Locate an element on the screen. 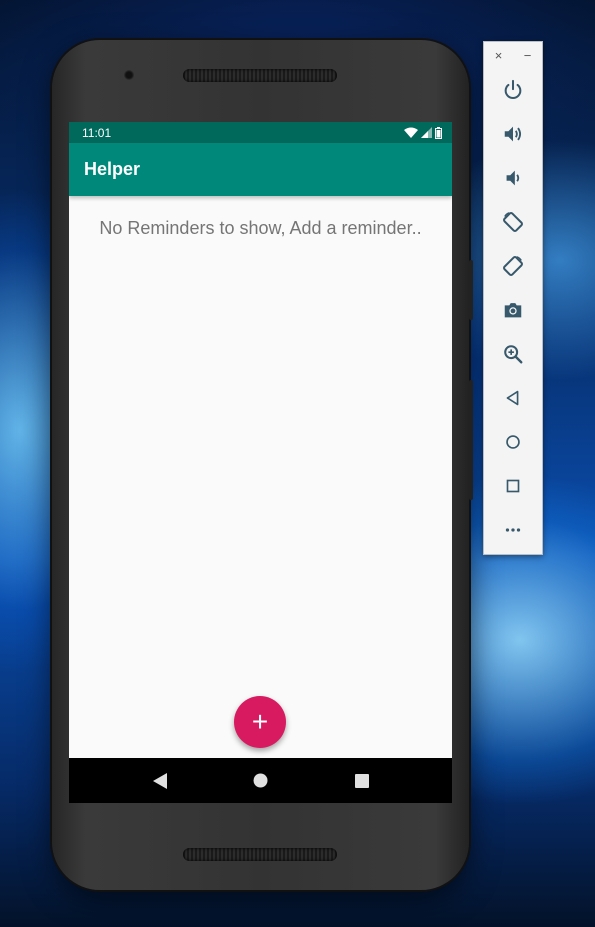  rotate-right-button is located at coordinates (513, 266).